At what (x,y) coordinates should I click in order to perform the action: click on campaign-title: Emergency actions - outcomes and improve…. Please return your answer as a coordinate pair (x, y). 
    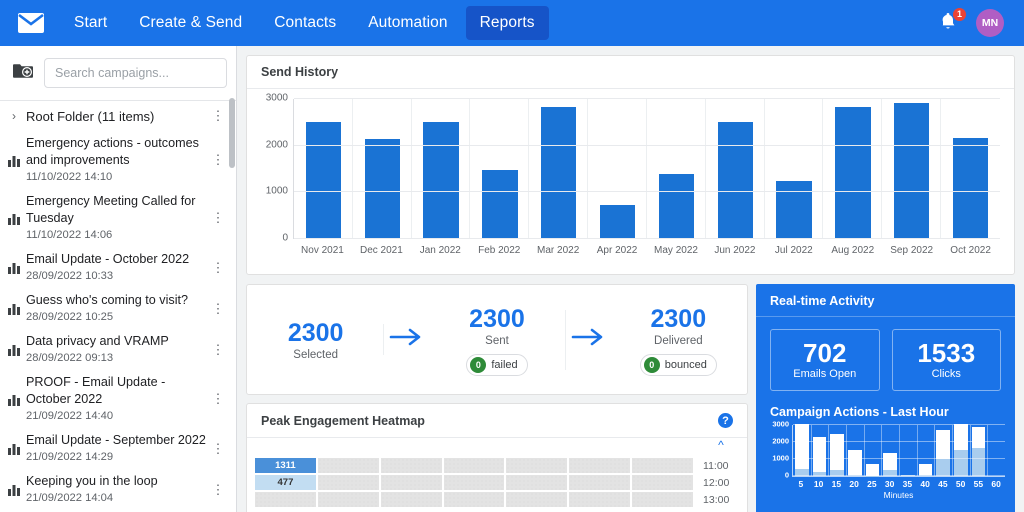
    Looking at the image, I should click on (112, 151).